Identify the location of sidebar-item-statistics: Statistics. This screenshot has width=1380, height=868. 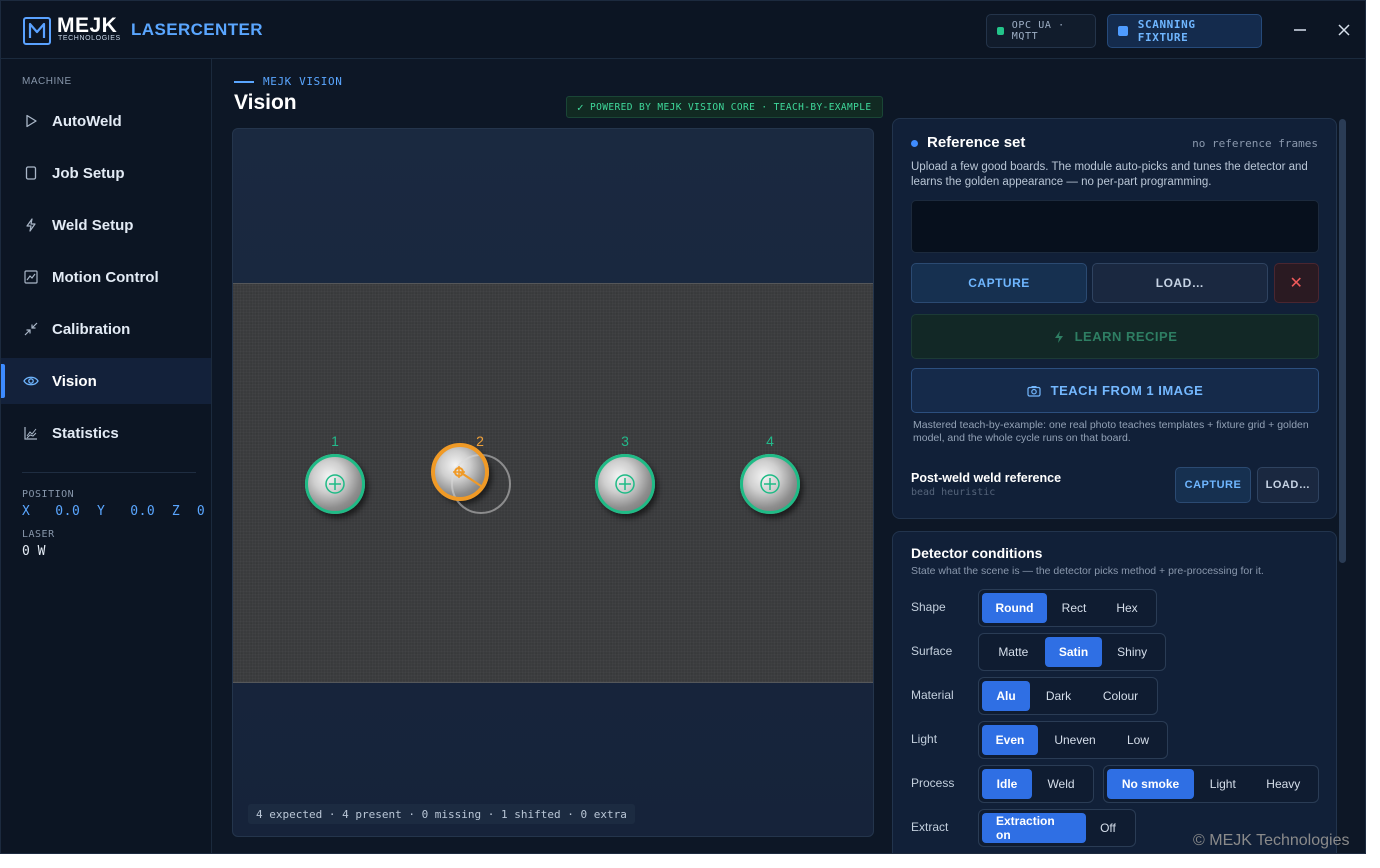
(106, 433).